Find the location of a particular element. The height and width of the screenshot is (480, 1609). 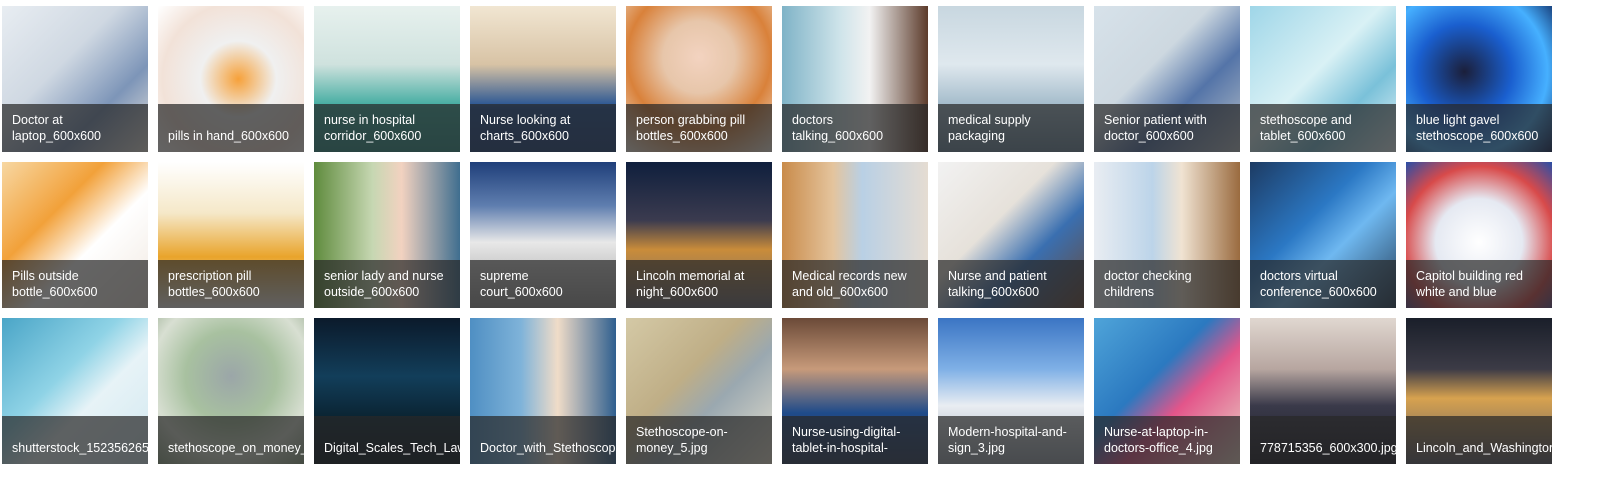

image-caption: Digital_Scales_Tech_Law_ is located at coordinates (387, 440).